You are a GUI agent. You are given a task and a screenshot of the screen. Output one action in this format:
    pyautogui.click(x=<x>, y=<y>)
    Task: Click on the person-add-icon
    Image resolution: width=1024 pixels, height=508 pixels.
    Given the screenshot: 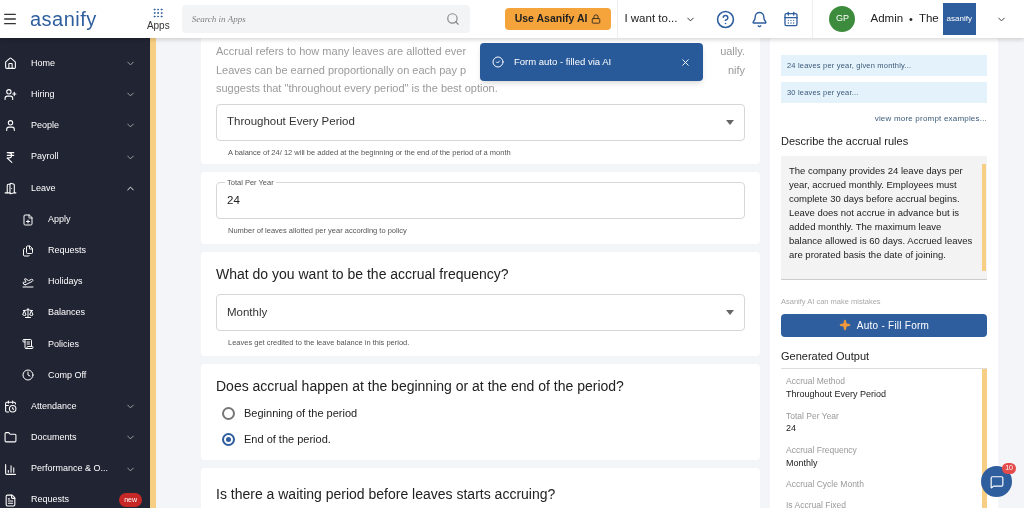 What is the action you would take?
    pyautogui.click(x=10, y=95)
    